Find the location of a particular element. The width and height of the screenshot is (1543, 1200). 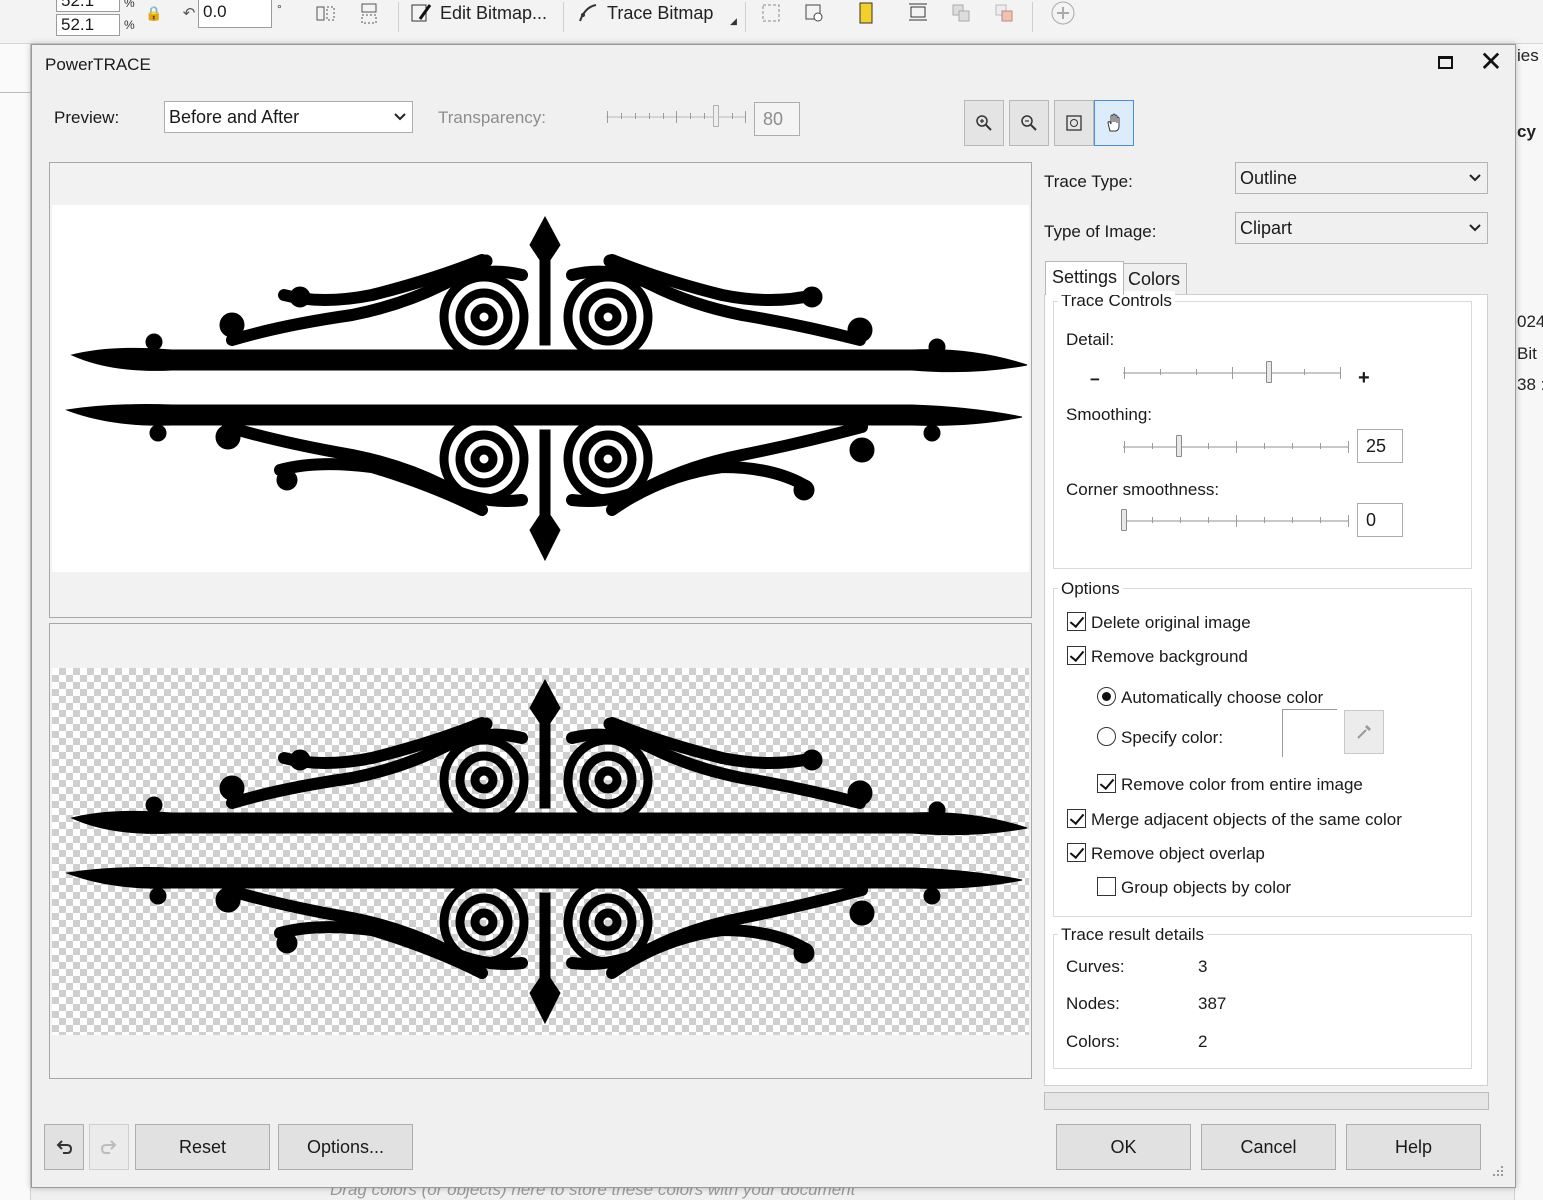

docker-text-4: Bit is located at coordinates (1527, 353).